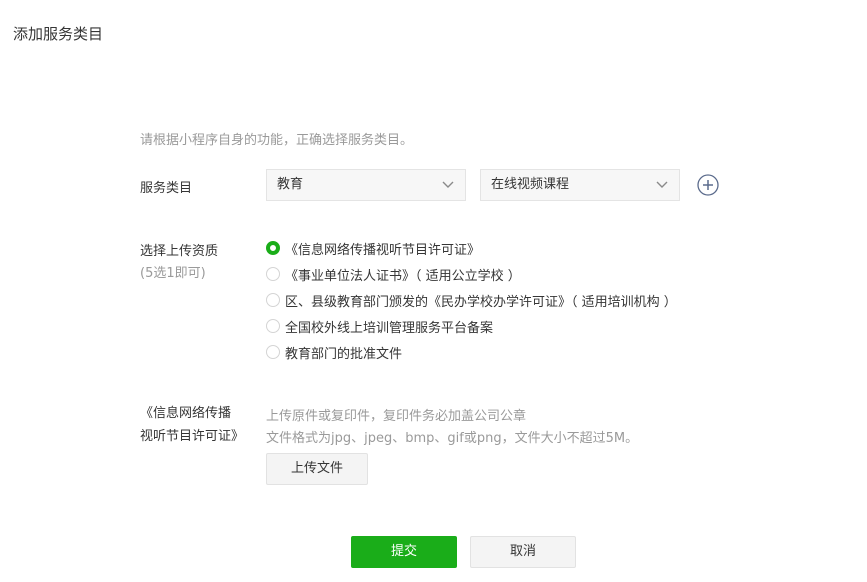  What do you see at coordinates (58, 34) in the screenshot?
I see `page-title: 添加服务类目` at bounding box center [58, 34].